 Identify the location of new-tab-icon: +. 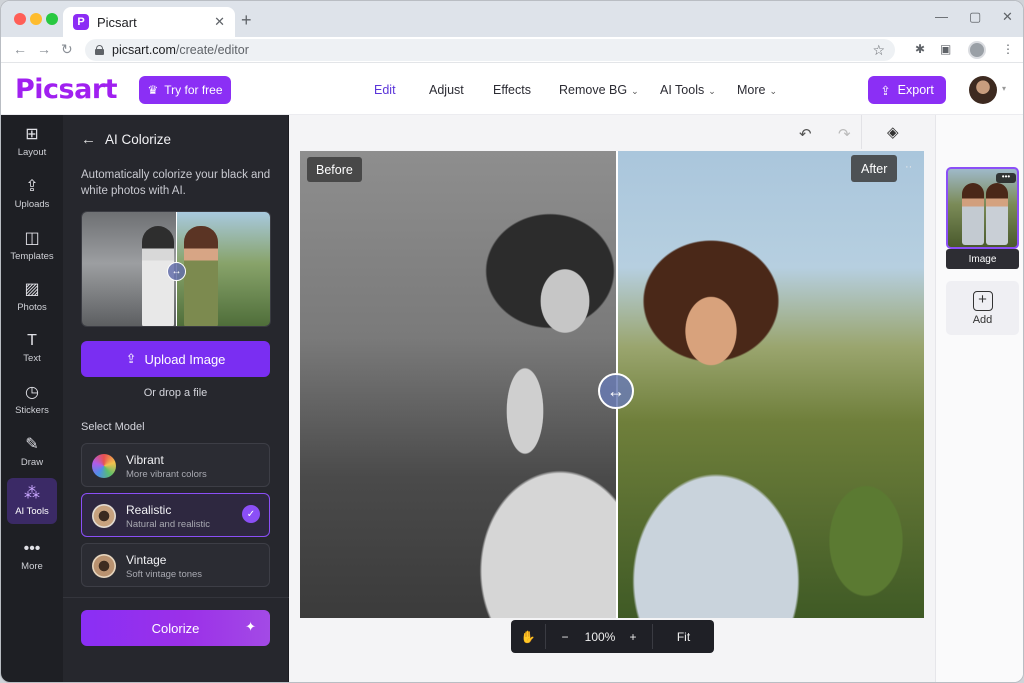
(246, 20).